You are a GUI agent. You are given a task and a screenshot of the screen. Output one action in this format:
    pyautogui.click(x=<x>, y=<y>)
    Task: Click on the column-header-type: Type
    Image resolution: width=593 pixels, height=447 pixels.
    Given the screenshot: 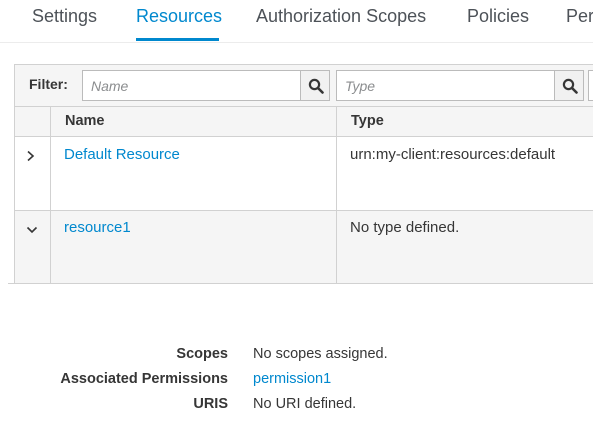 What is the action you would take?
    pyautogui.click(x=367, y=121)
    